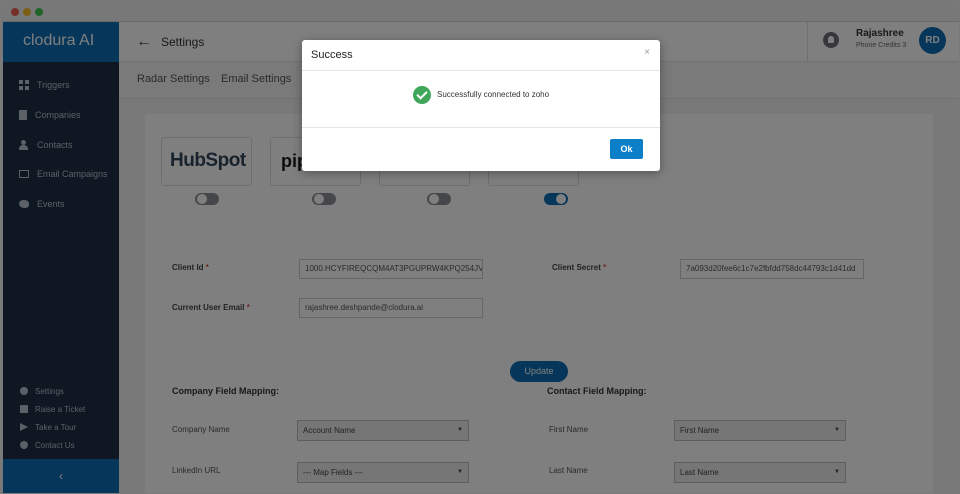 This screenshot has width=960, height=494. I want to click on dialog-divider, so click(481, 127).